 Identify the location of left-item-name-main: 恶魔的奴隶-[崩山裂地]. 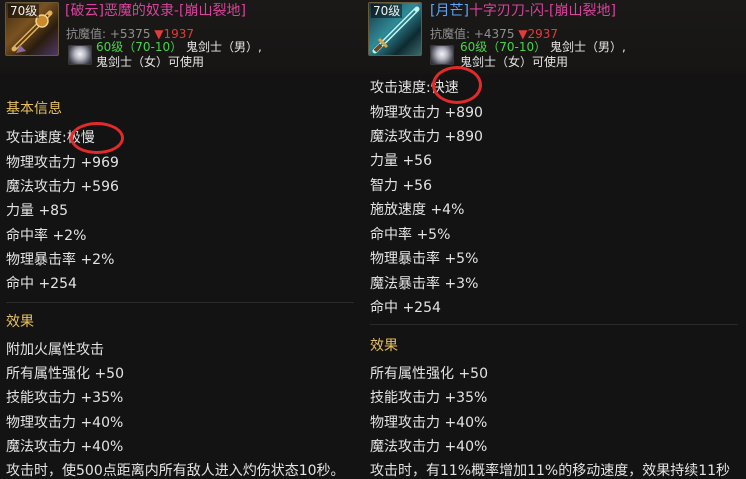
(174, 11).